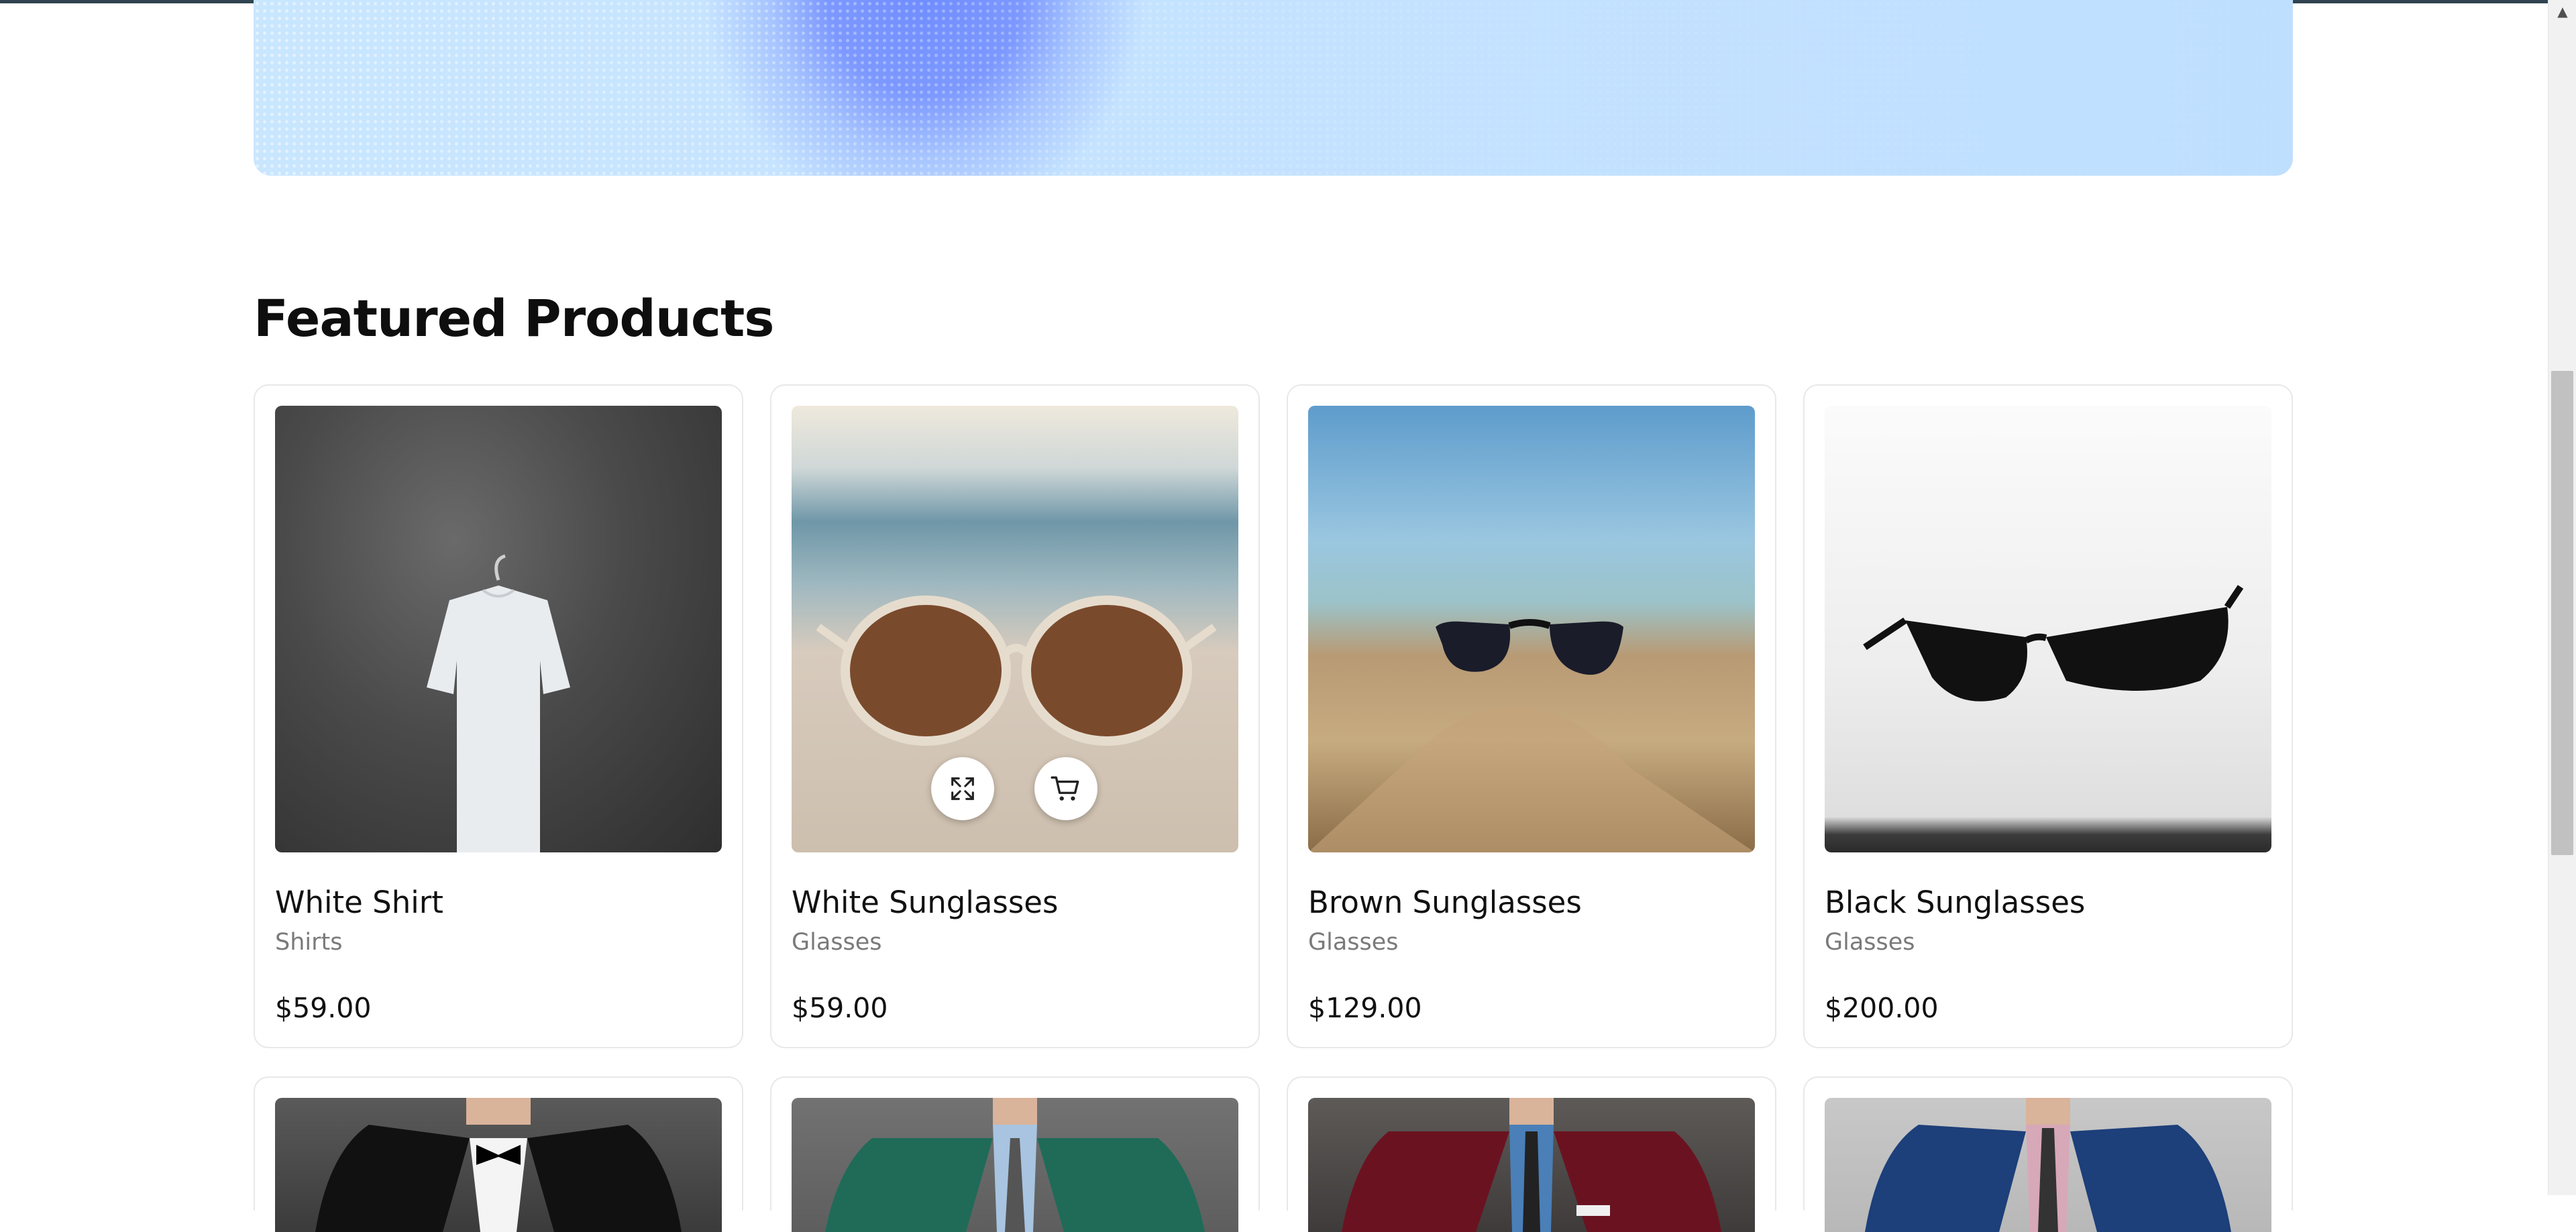 The image size is (2576, 1232). I want to click on vertical-scrollbar: ▲, so click(2562, 597).